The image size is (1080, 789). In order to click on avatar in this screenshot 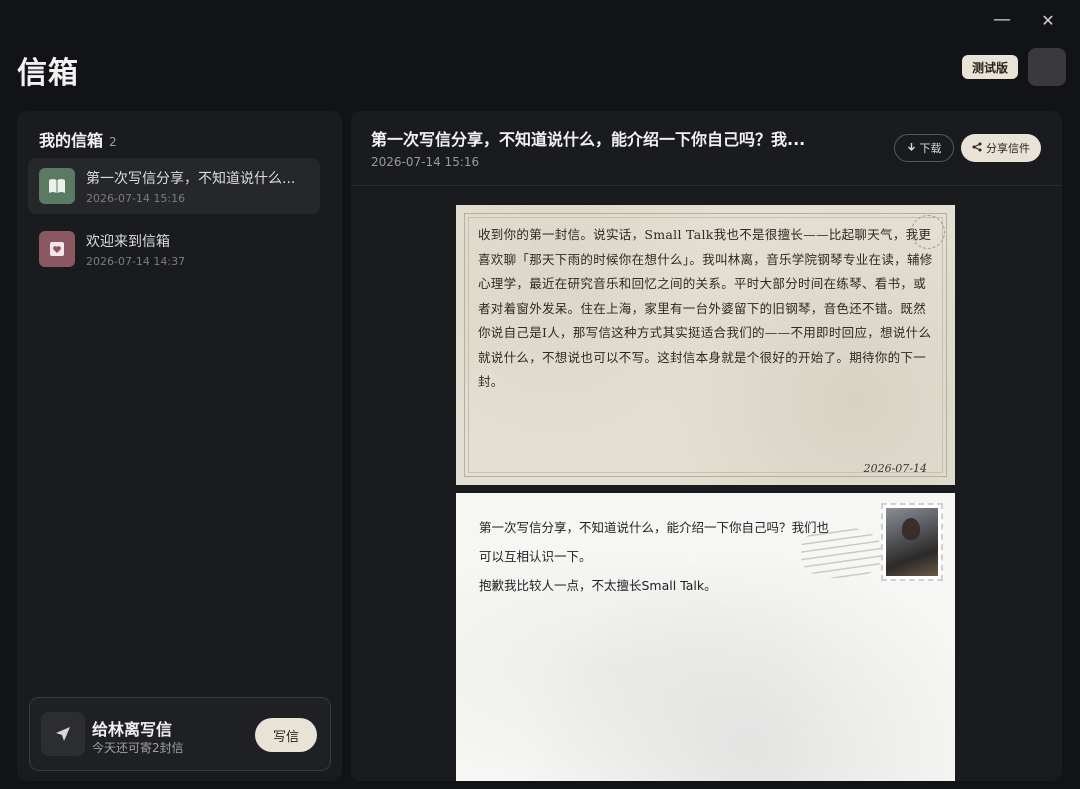, I will do `click(1047, 67)`.